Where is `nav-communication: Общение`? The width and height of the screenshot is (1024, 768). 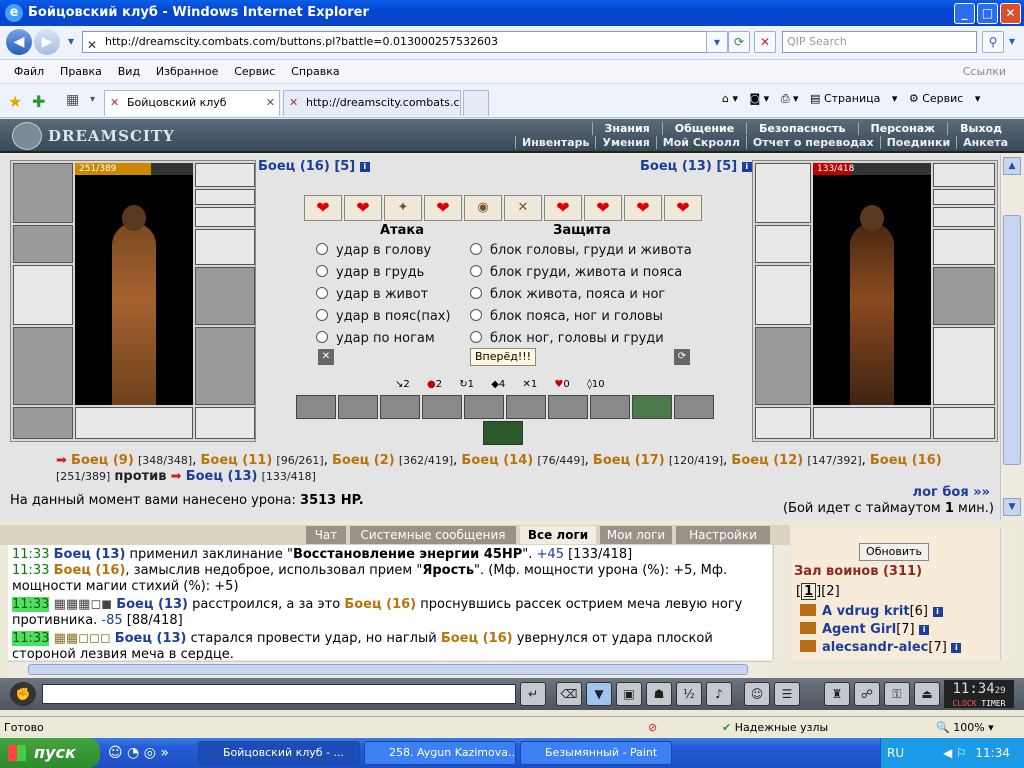
nav-communication: Общение is located at coordinates (703, 128).